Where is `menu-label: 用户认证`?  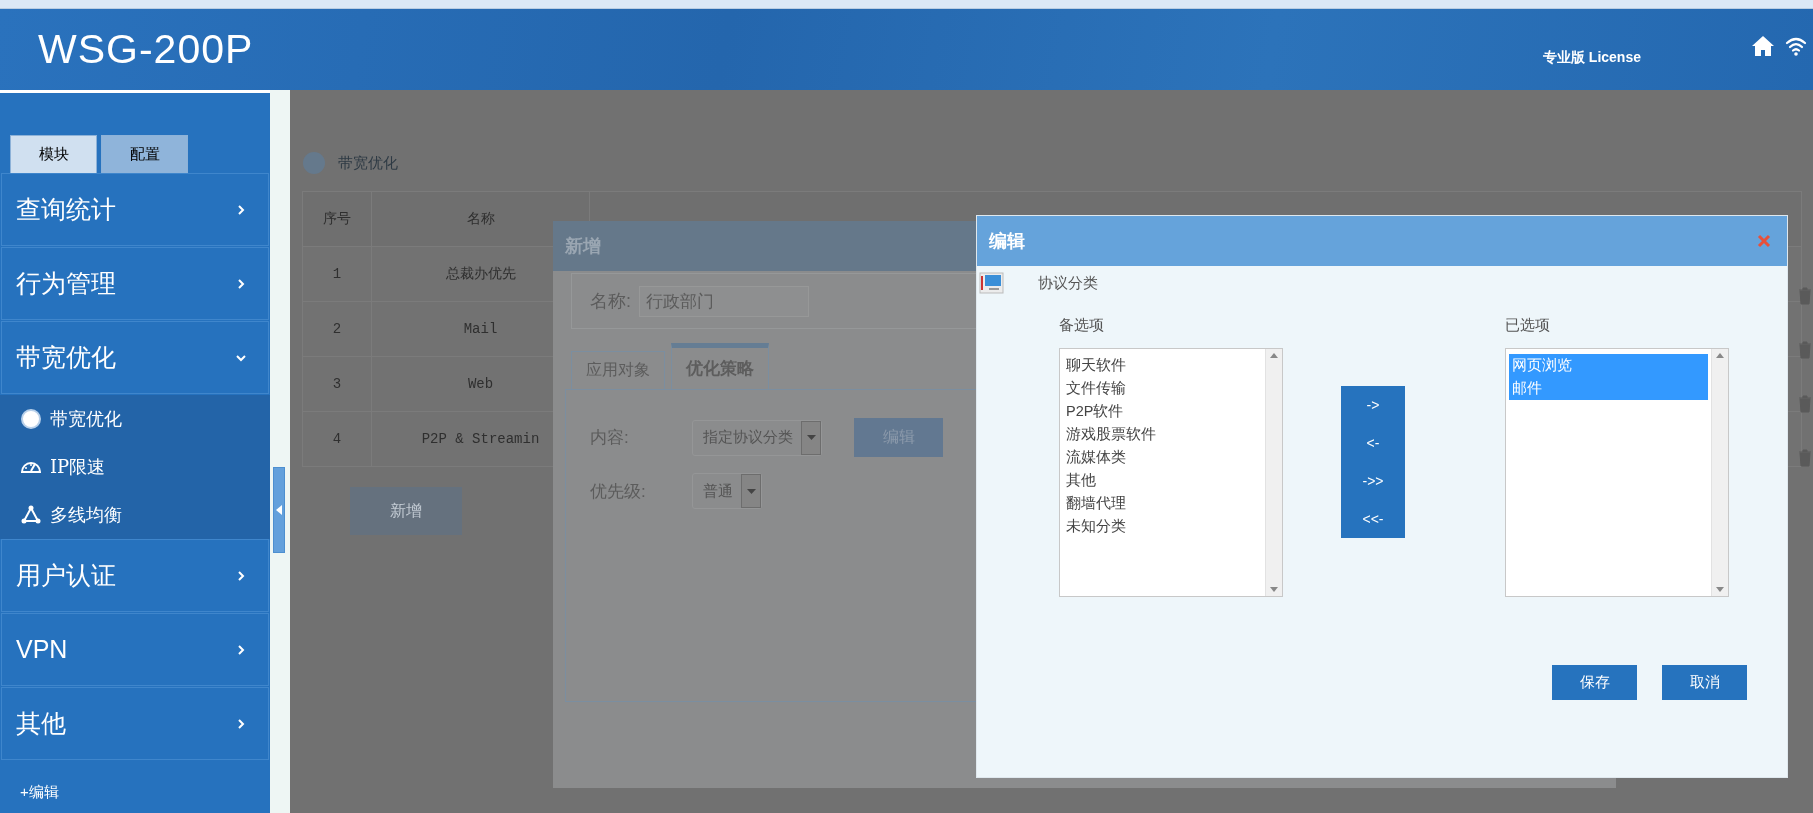 menu-label: 用户认证 is located at coordinates (66, 575).